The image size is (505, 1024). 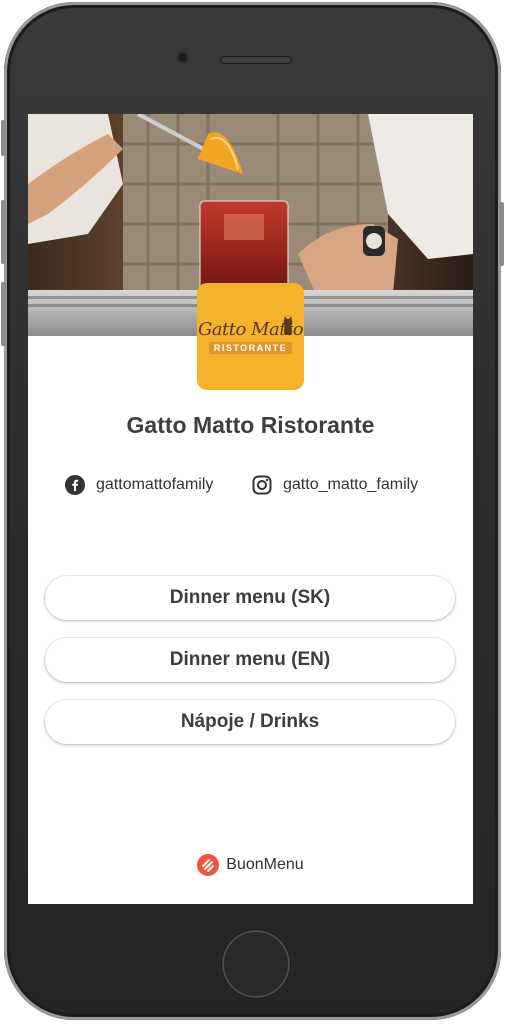 What do you see at coordinates (208, 865) in the screenshot?
I see `buonmenu-logo-icon` at bounding box center [208, 865].